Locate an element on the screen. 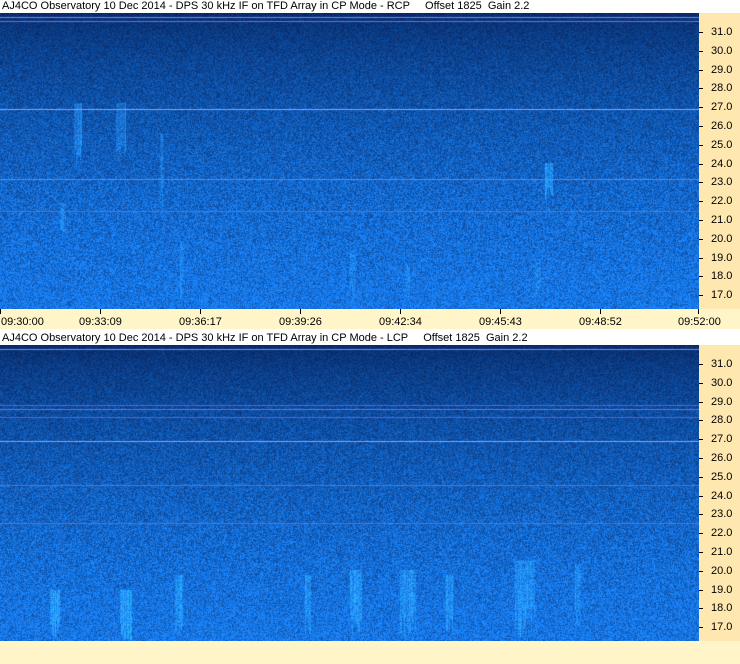  x-tick-label: 09:42:34 is located at coordinates (400, 322).